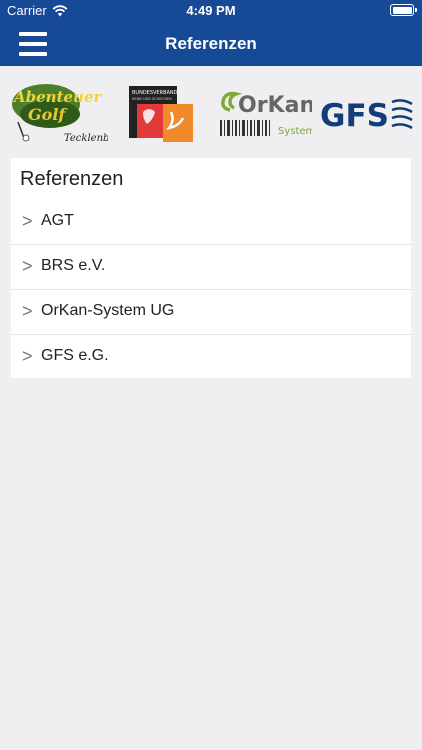  What do you see at coordinates (75, 355) in the screenshot?
I see `list-item-label: GFS e.G.` at bounding box center [75, 355].